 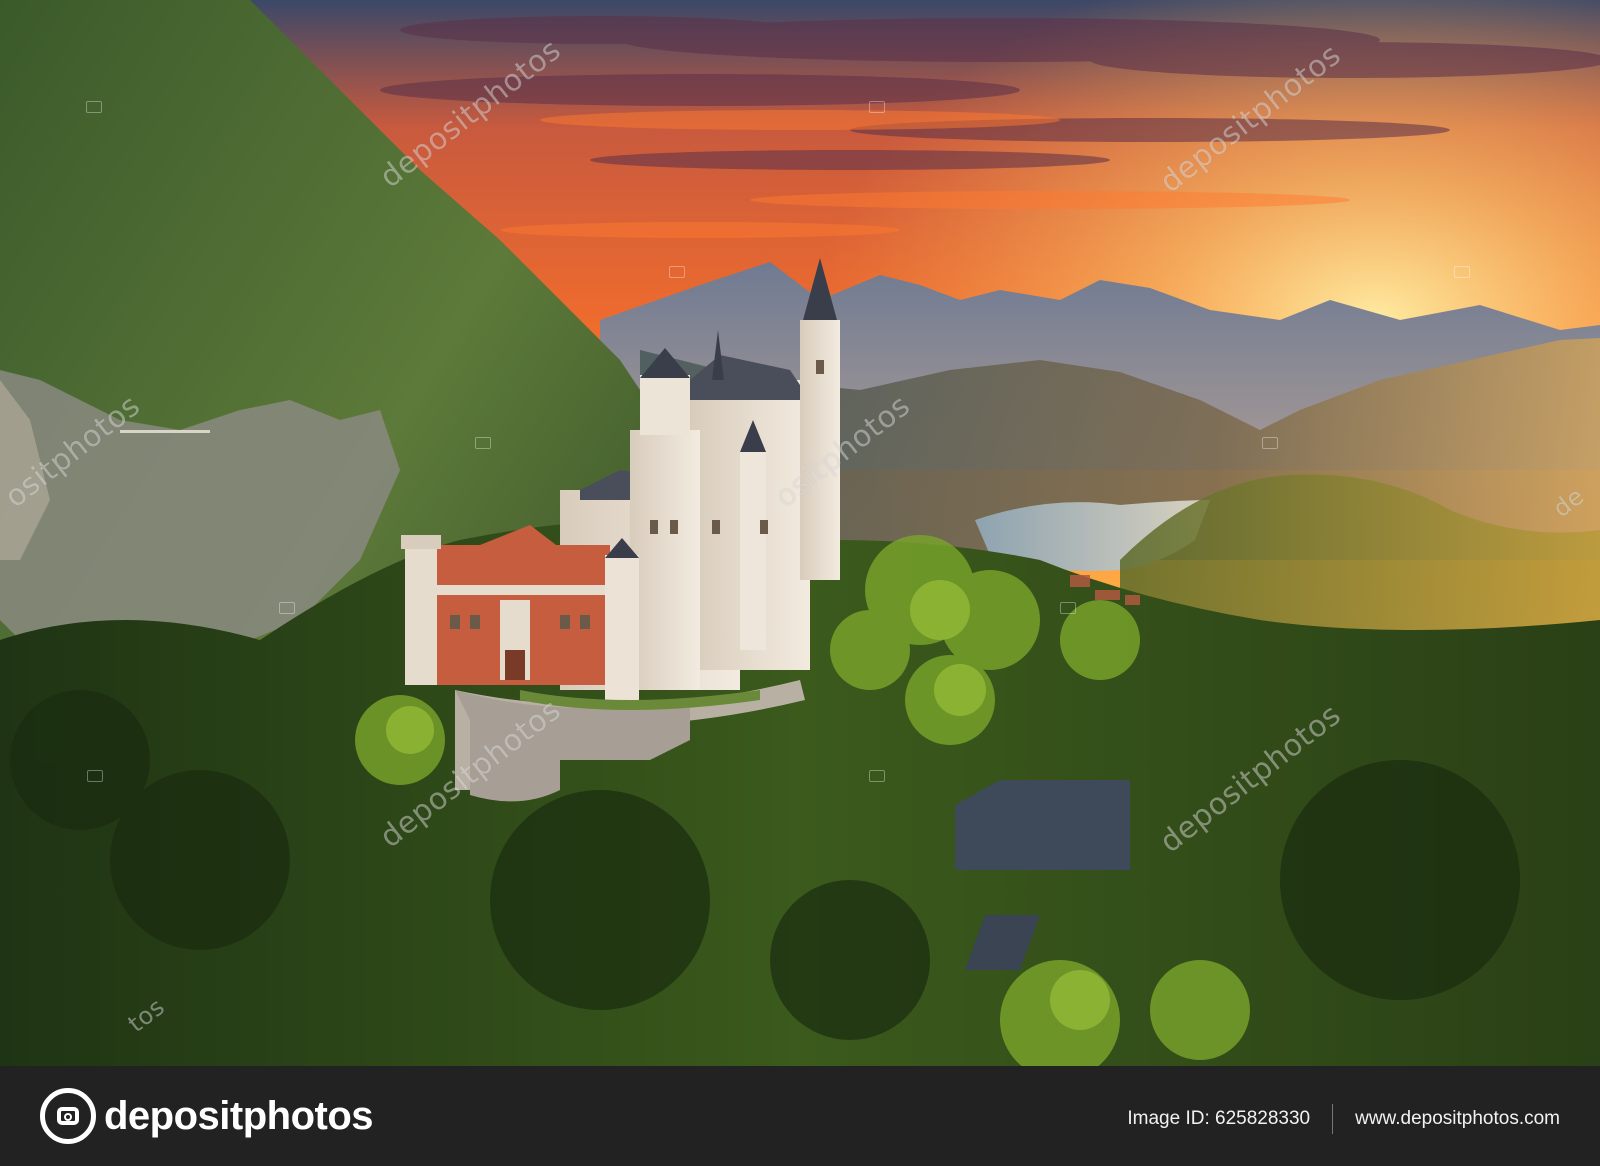 What do you see at coordinates (1333, 1119) in the screenshot?
I see `divider` at bounding box center [1333, 1119].